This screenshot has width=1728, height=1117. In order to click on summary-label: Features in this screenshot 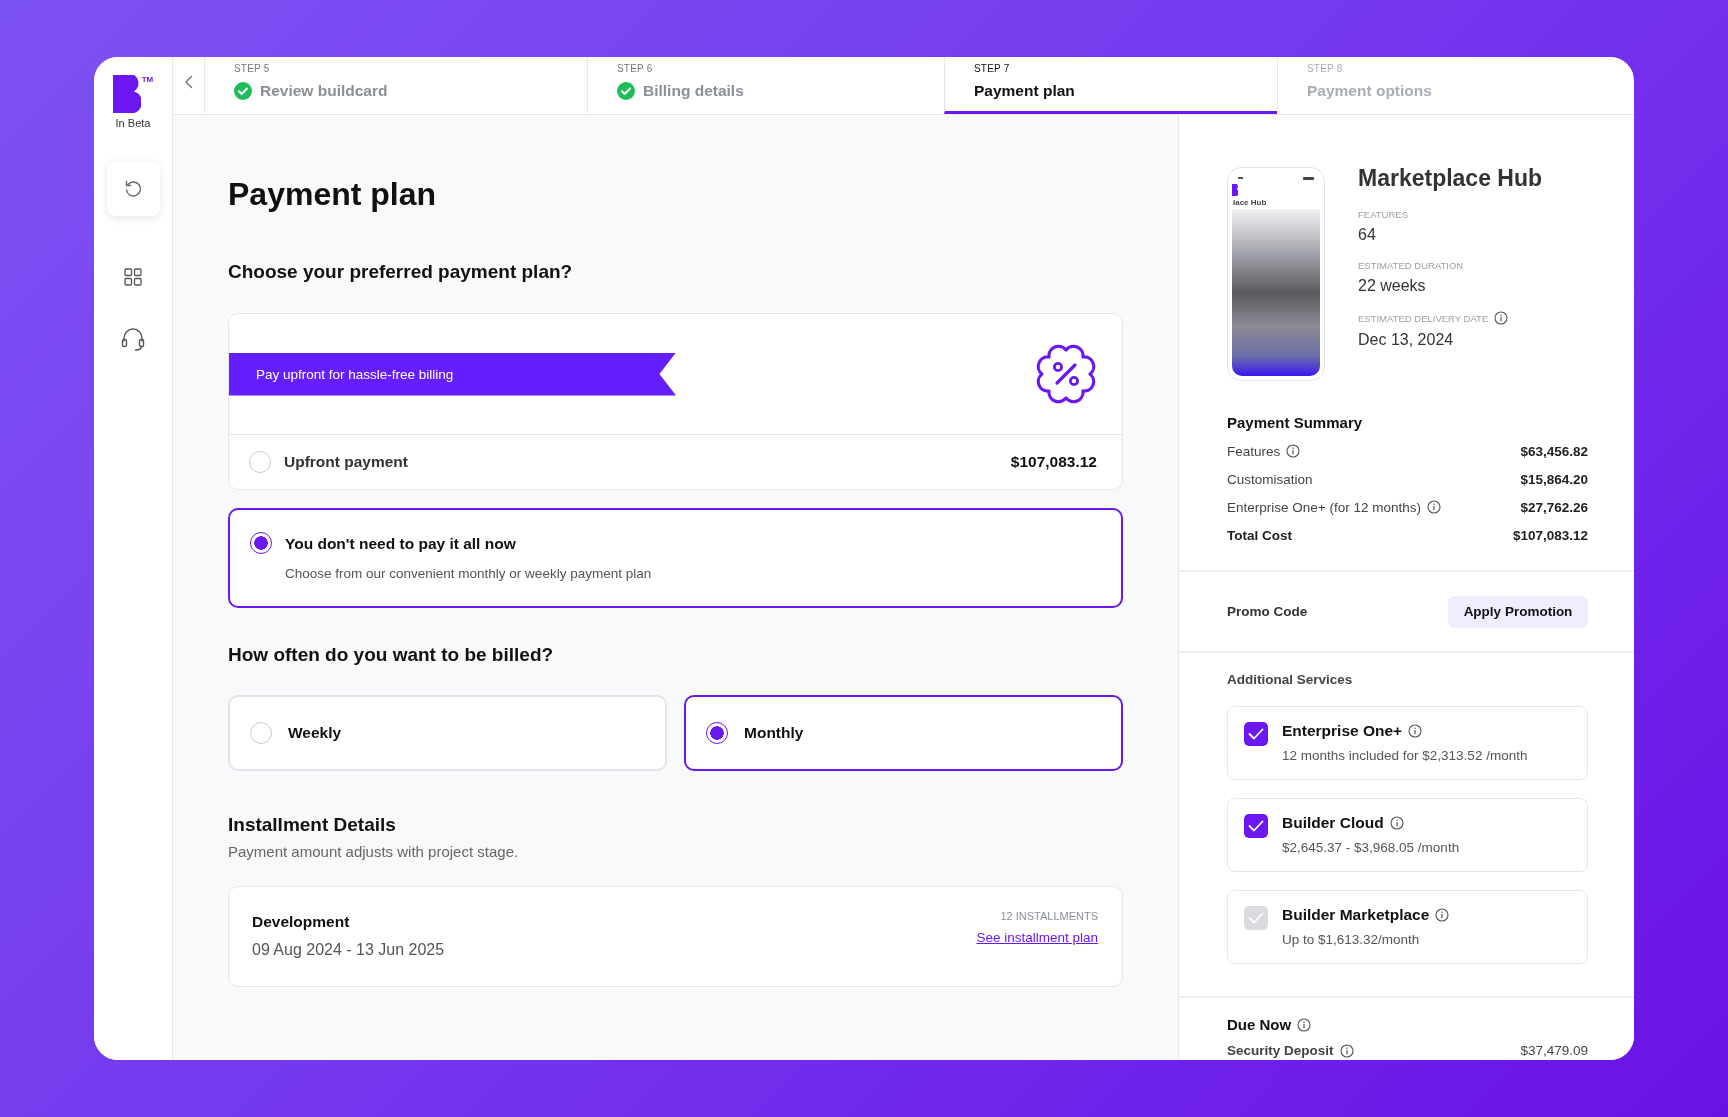, I will do `click(1254, 451)`.